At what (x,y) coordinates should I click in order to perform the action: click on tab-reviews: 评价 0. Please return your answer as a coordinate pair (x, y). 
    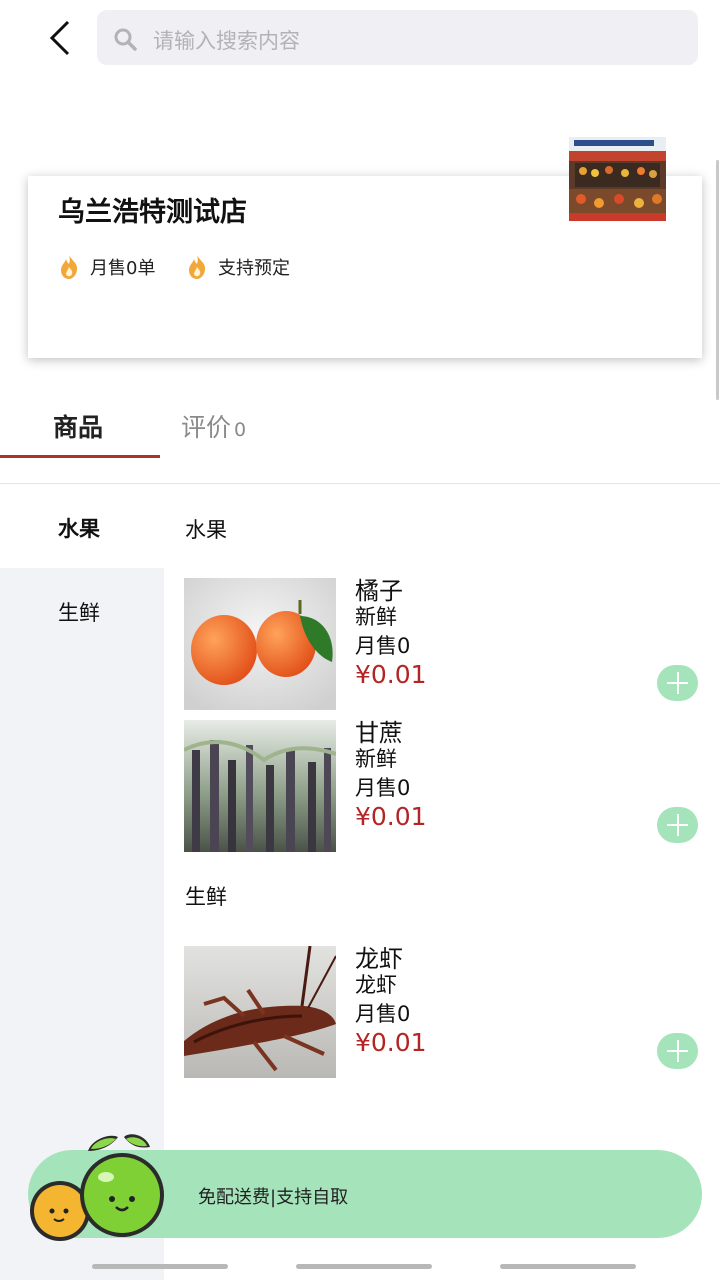
    Looking at the image, I should click on (213, 426).